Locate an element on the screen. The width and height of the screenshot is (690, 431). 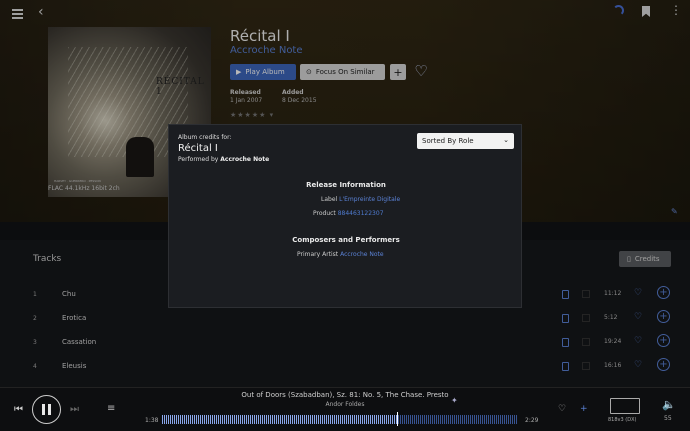
primary-artist-row: Primary Artist Accroche Note is located at coordinates (340, 254).